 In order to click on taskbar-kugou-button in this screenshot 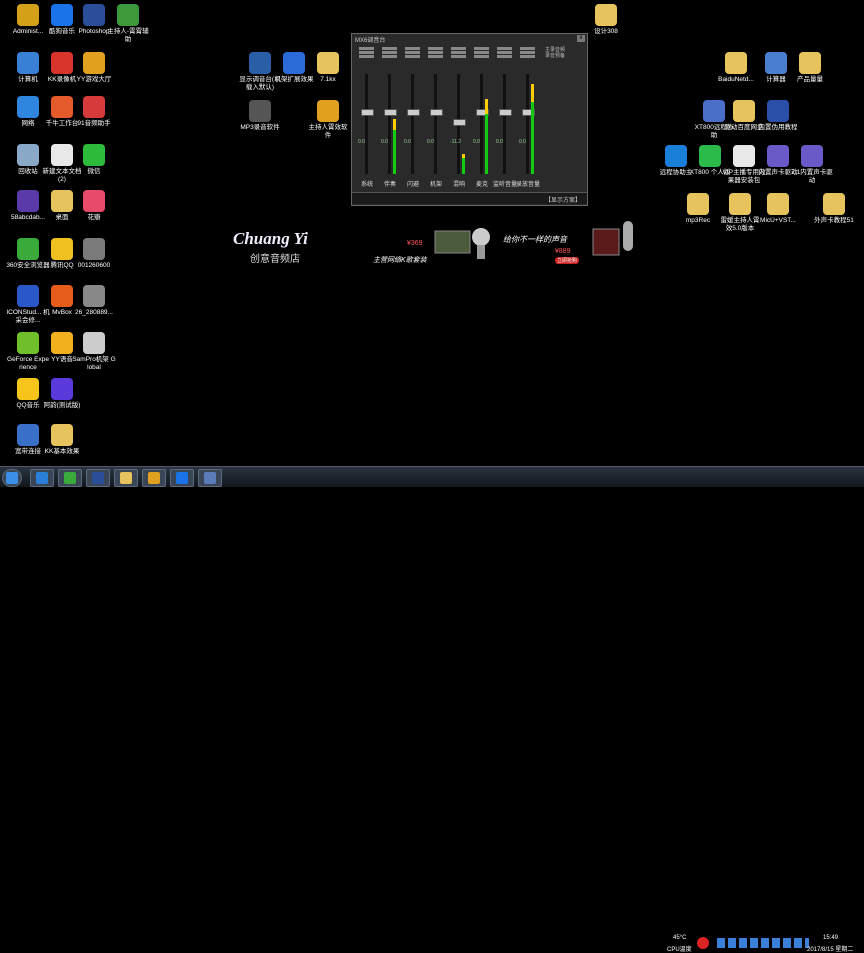, I will do `click(182, 478)`.